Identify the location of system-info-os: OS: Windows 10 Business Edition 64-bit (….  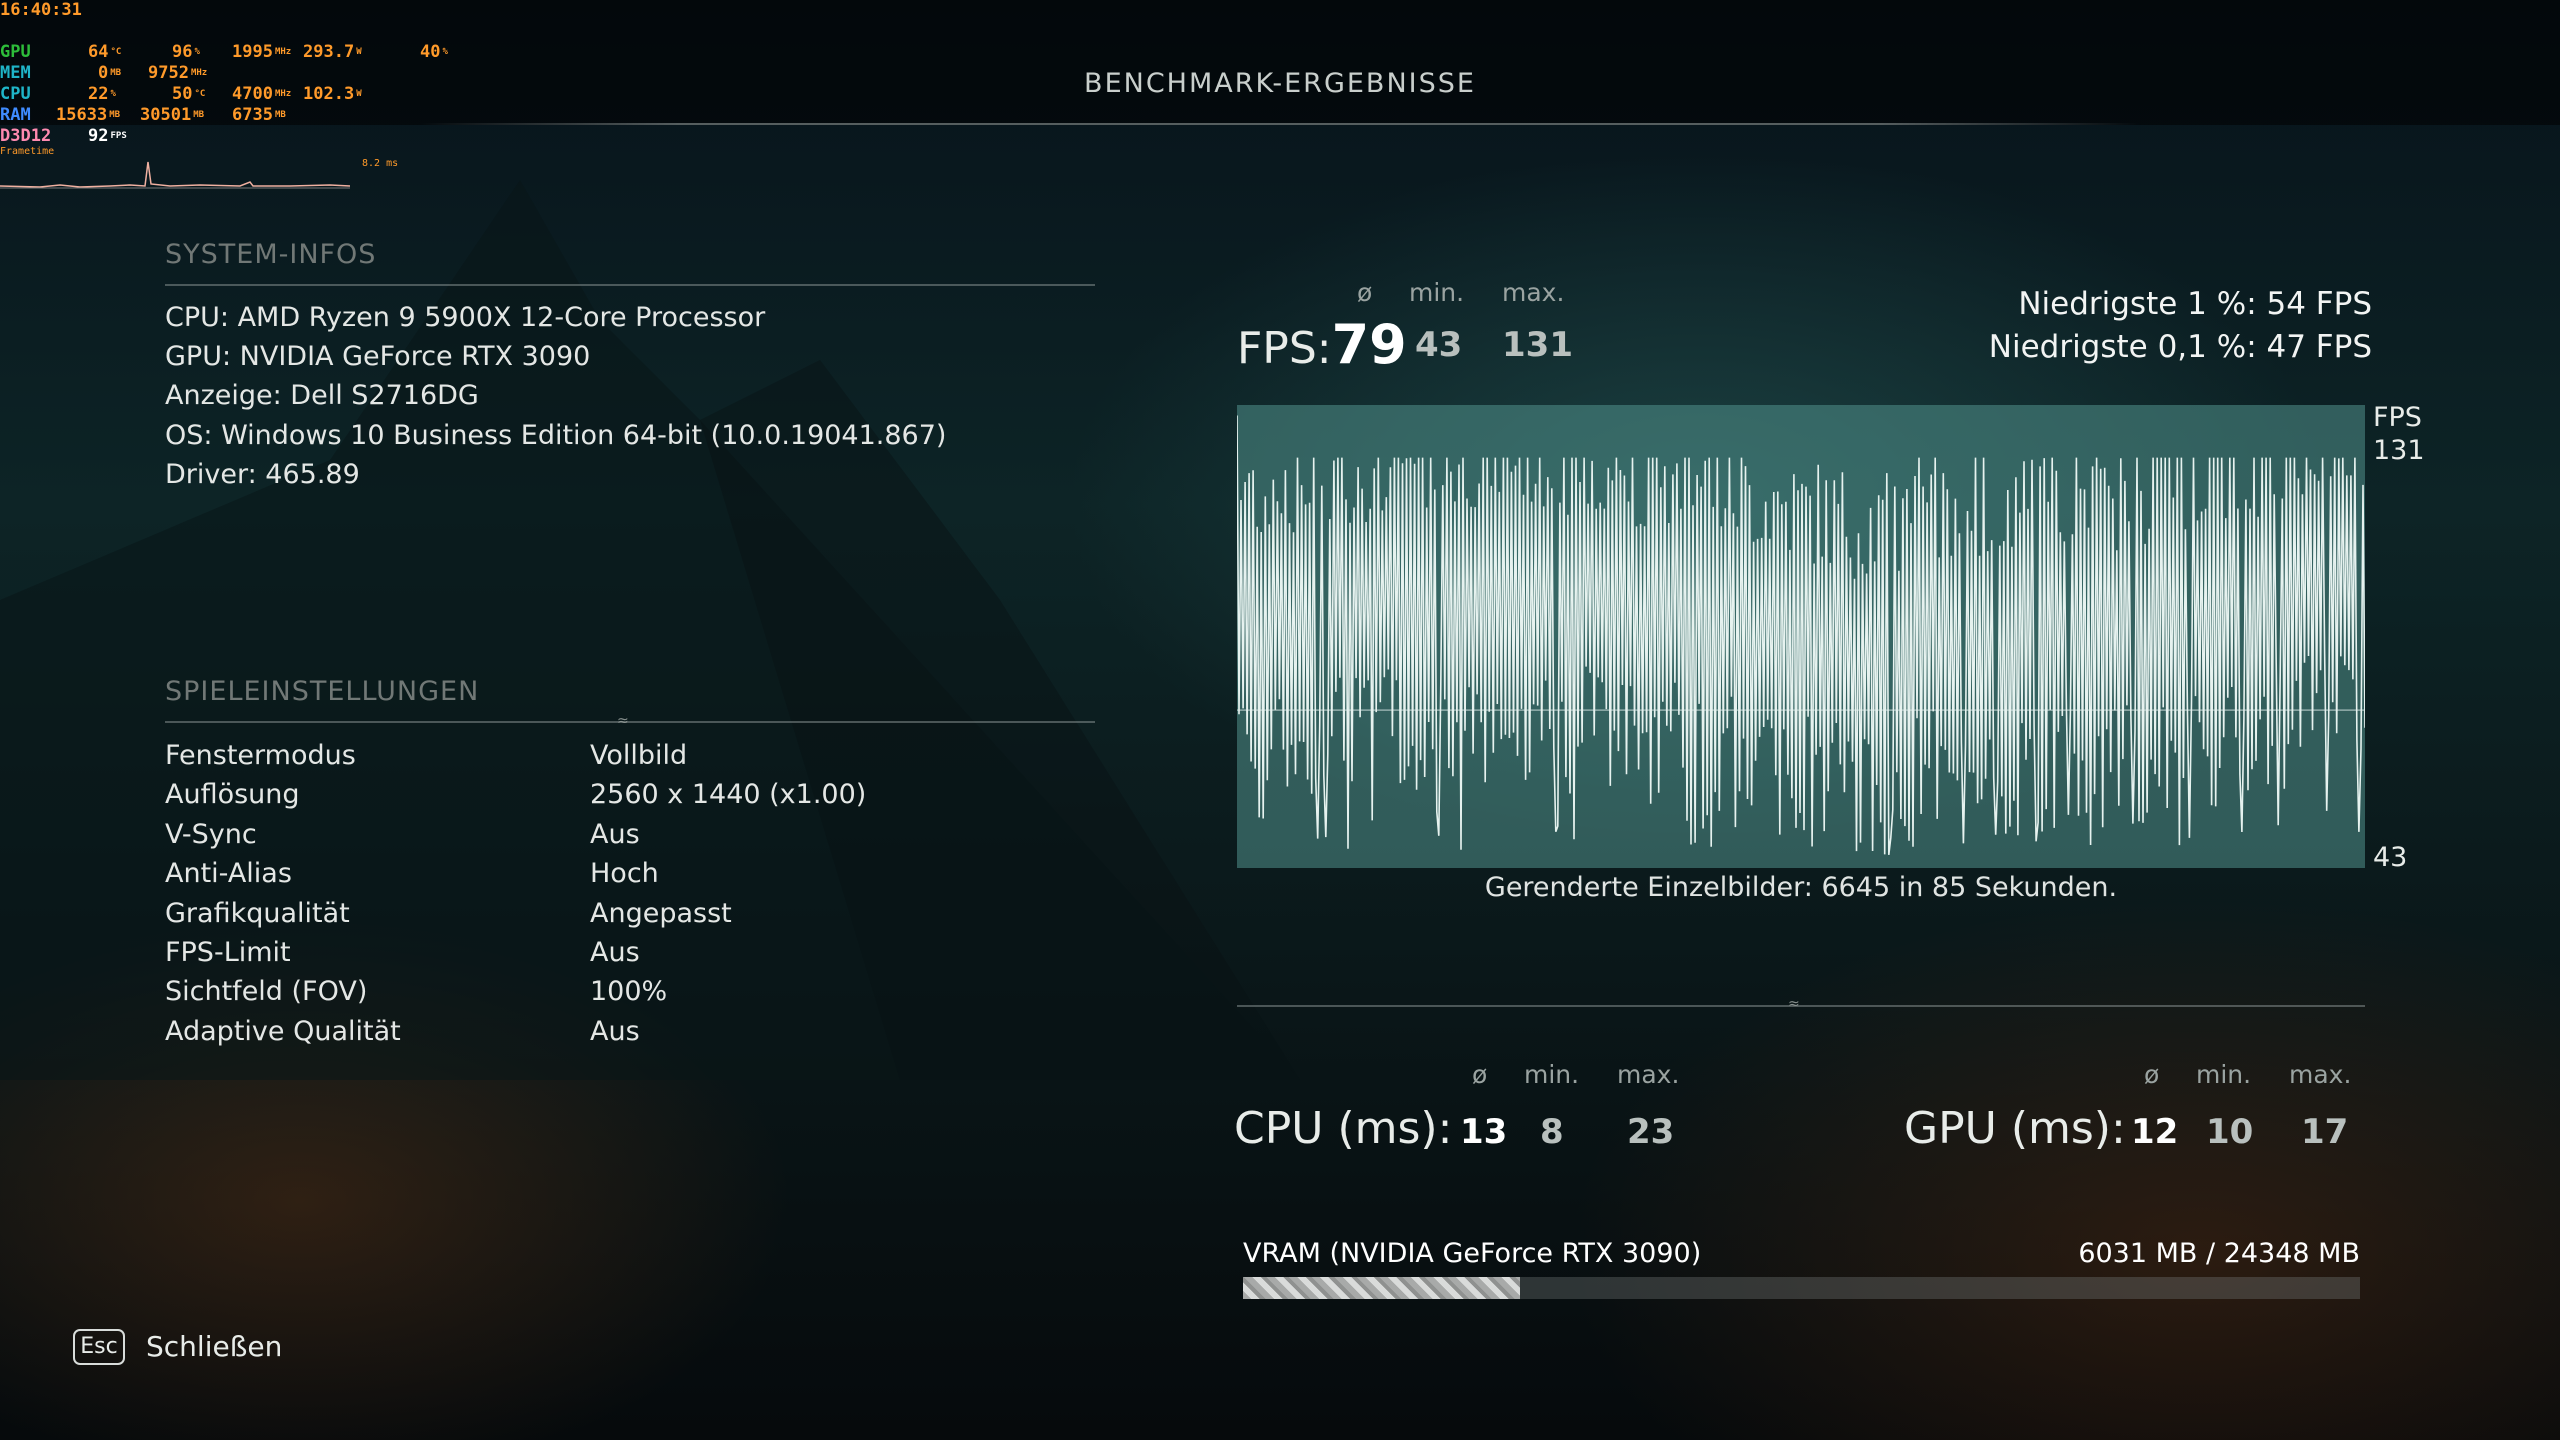
(556, 435).